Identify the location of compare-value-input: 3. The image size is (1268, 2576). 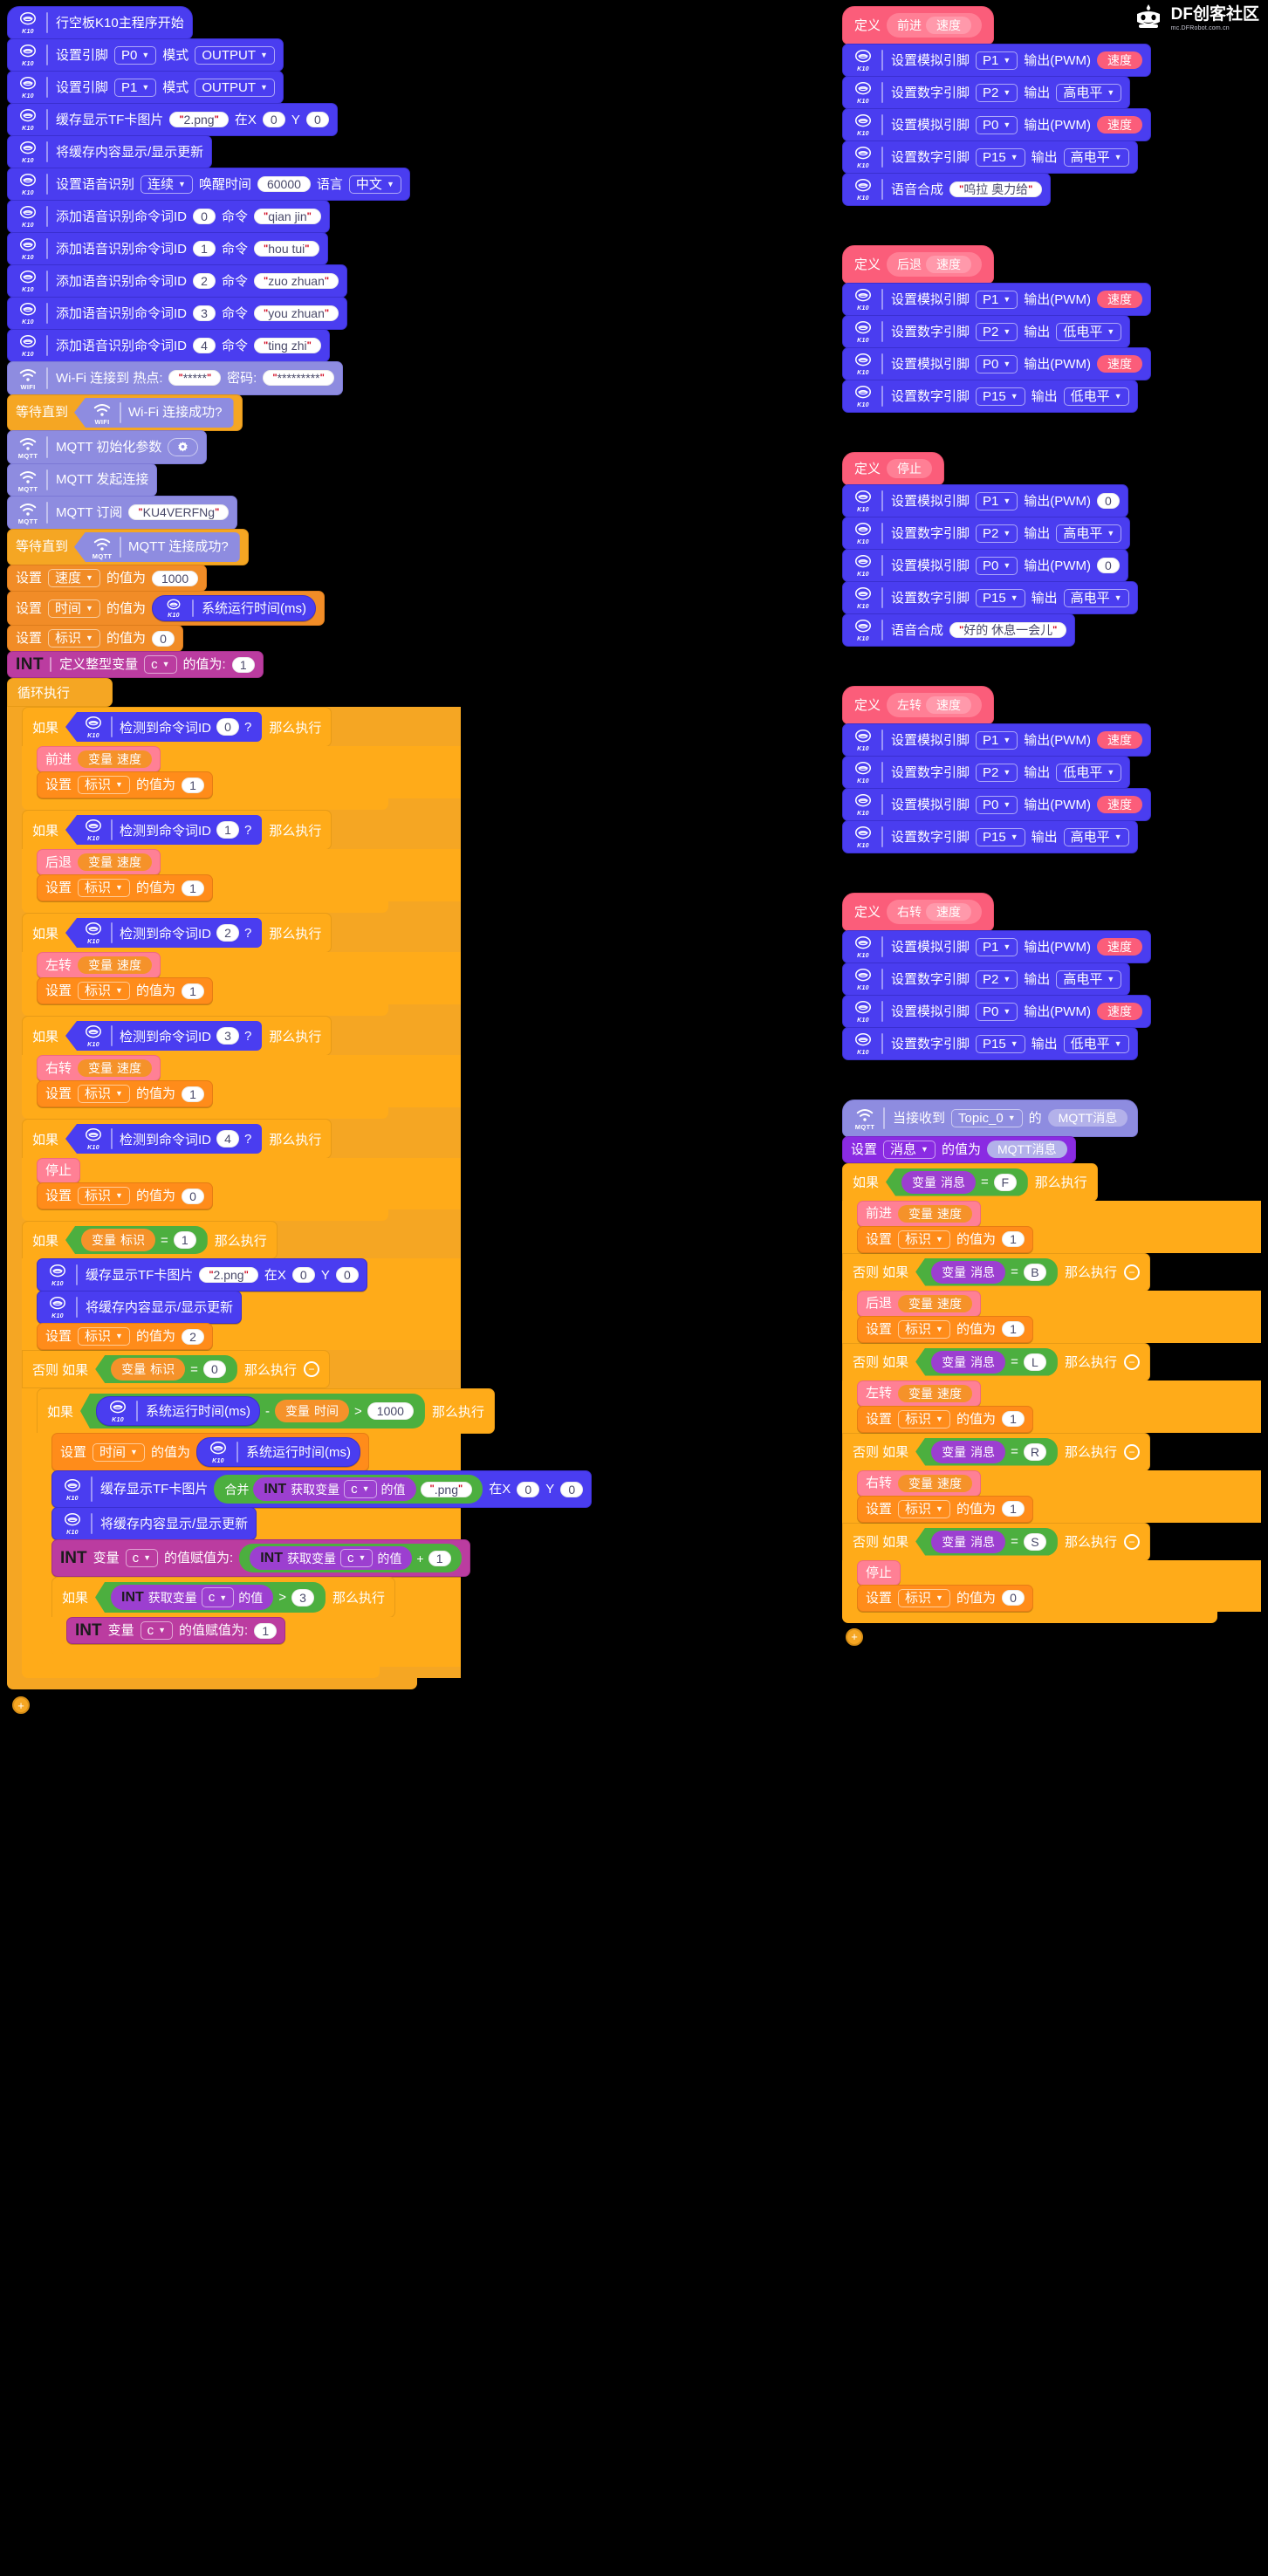
(302, 1598).